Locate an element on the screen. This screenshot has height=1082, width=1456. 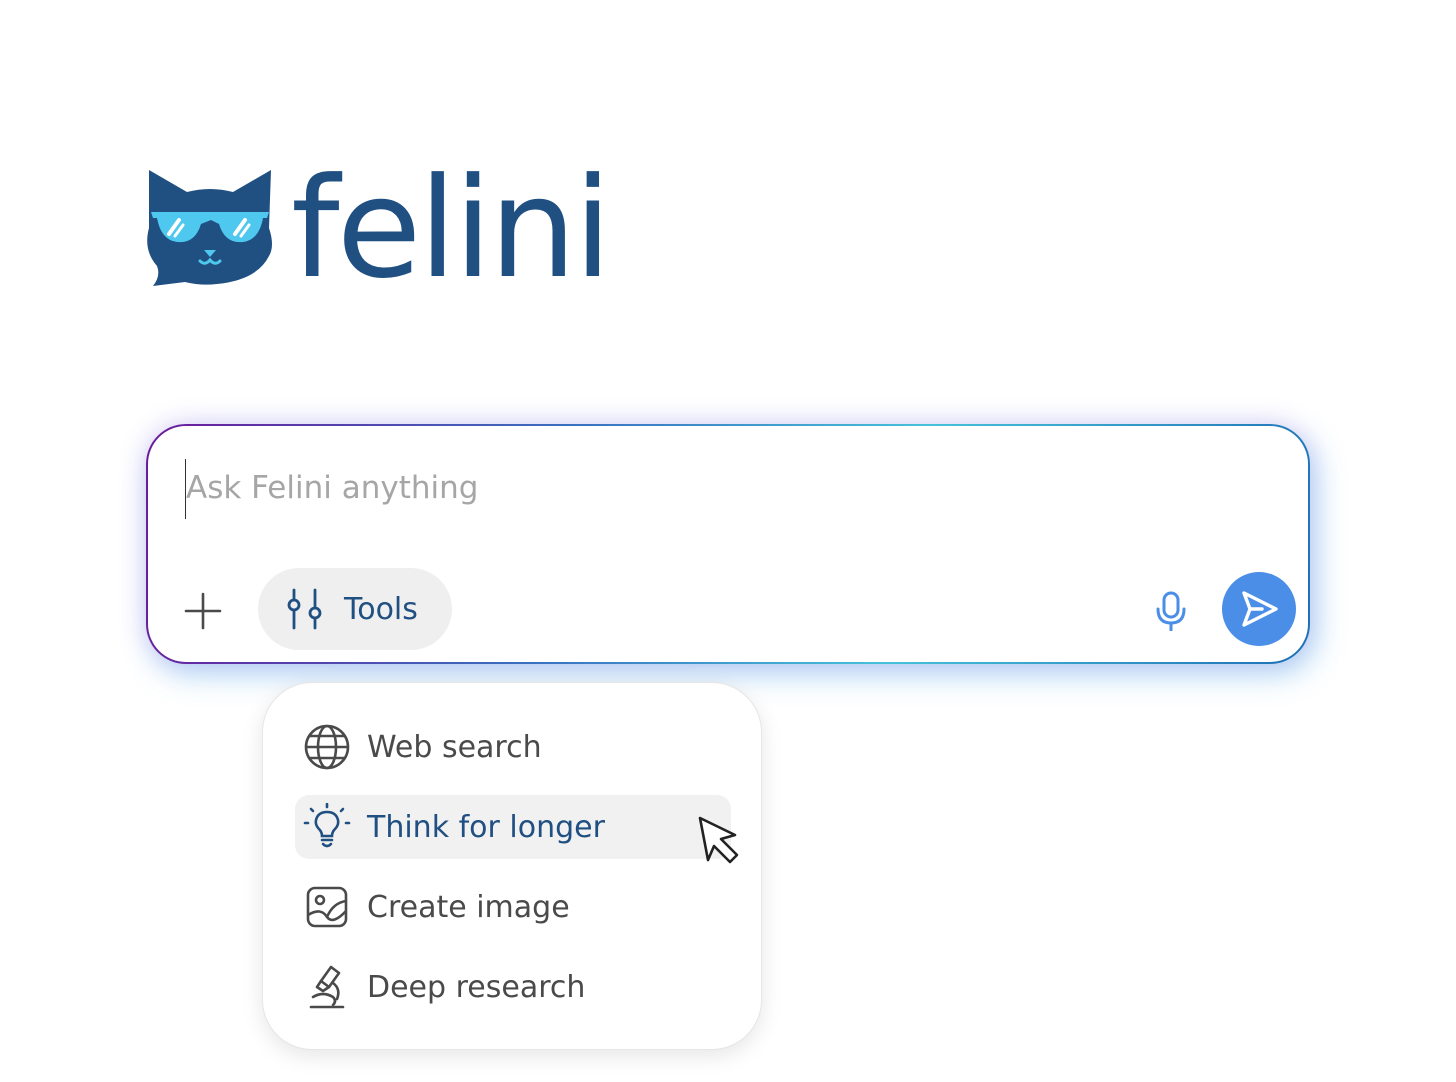
brand-name: felini is located at coordinates (451, 228).